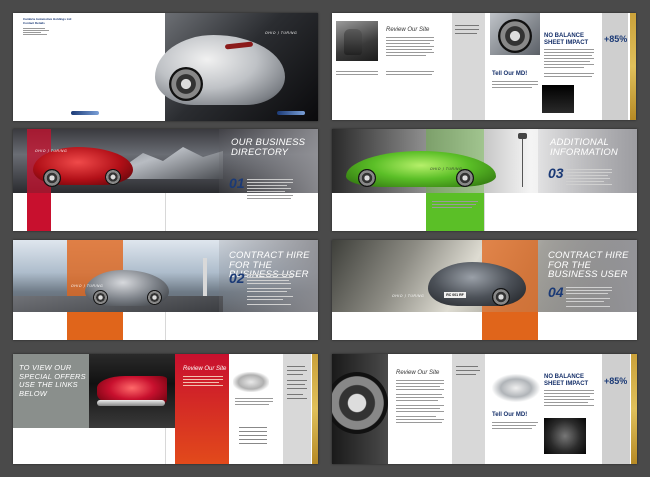 The height and width of the screenshot is (477, 650). What do you see at coordinates (584, 147) in the screenshot?
I see `section-heading: ADDITIONAL INFORMATION` at bounding box center [584, 147].